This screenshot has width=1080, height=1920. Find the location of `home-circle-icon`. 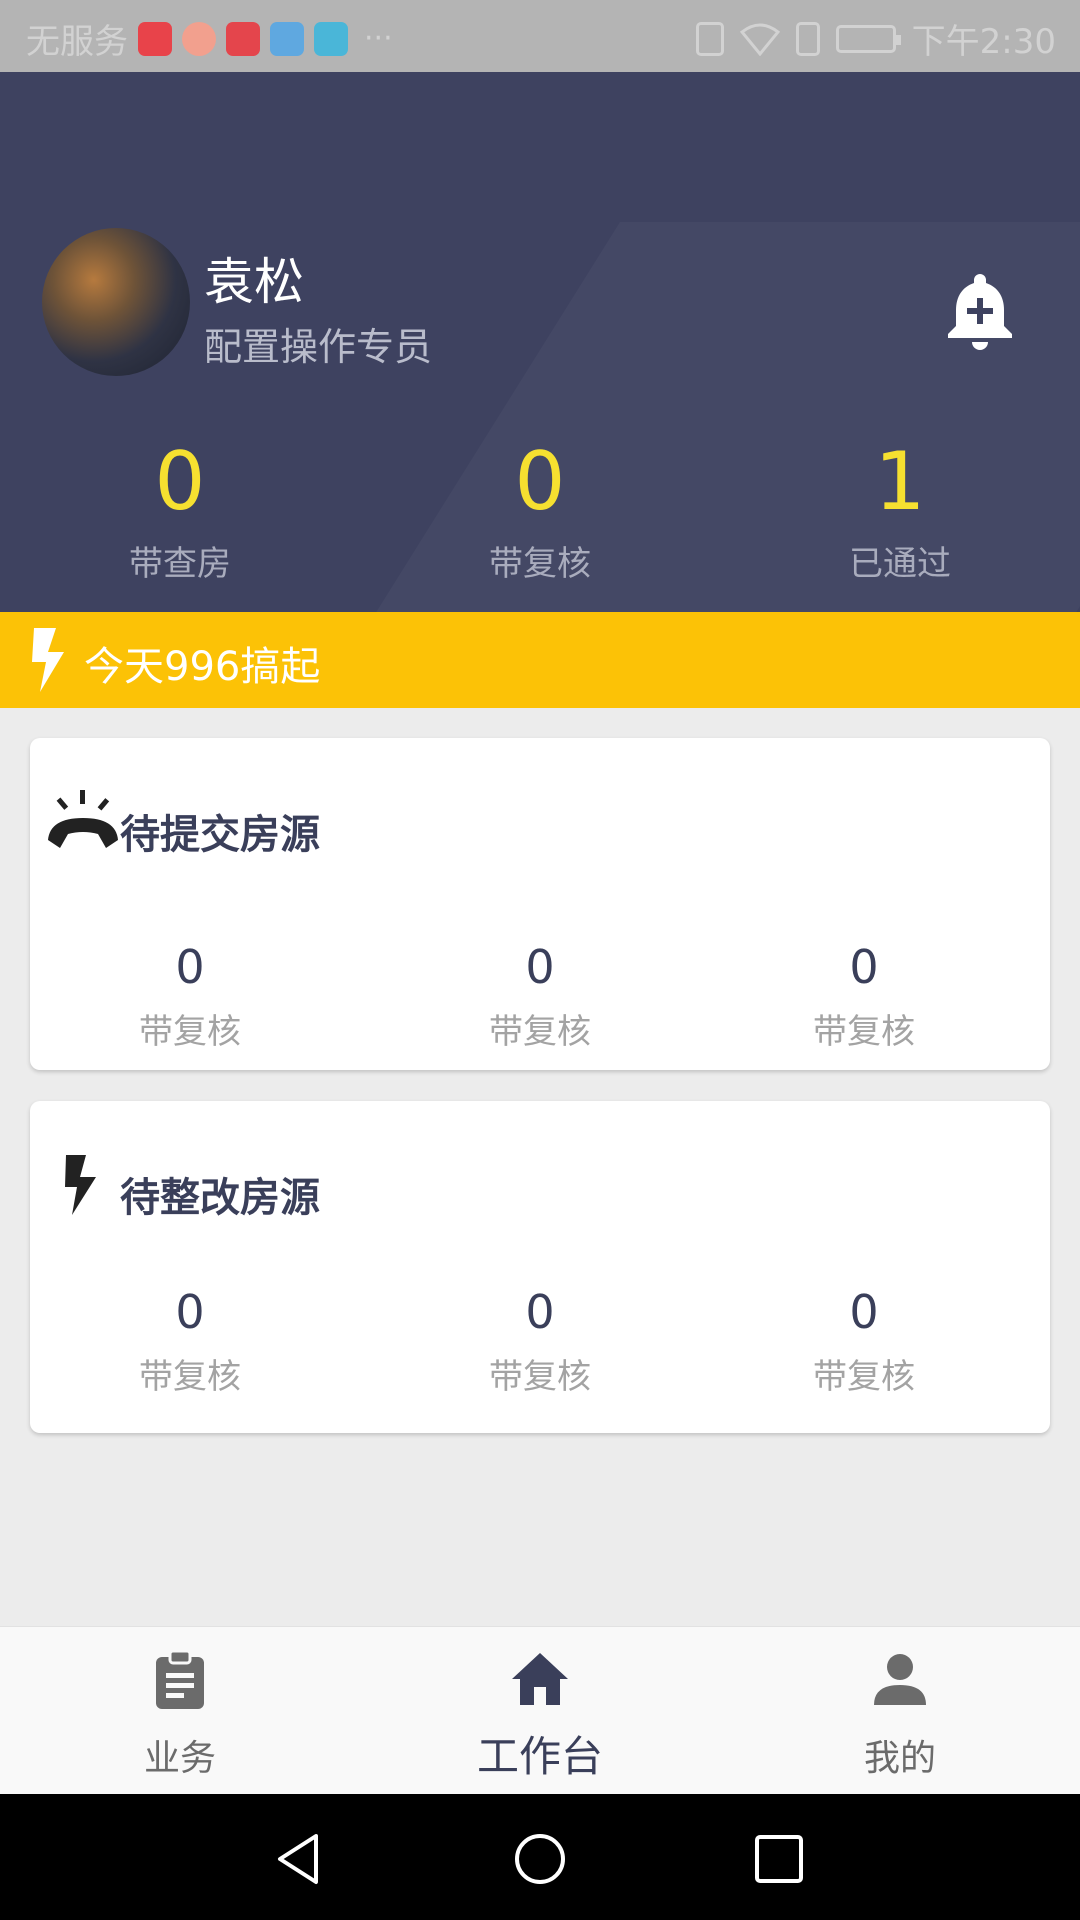

home-circle-icon is located at coordinates (540, 1859).